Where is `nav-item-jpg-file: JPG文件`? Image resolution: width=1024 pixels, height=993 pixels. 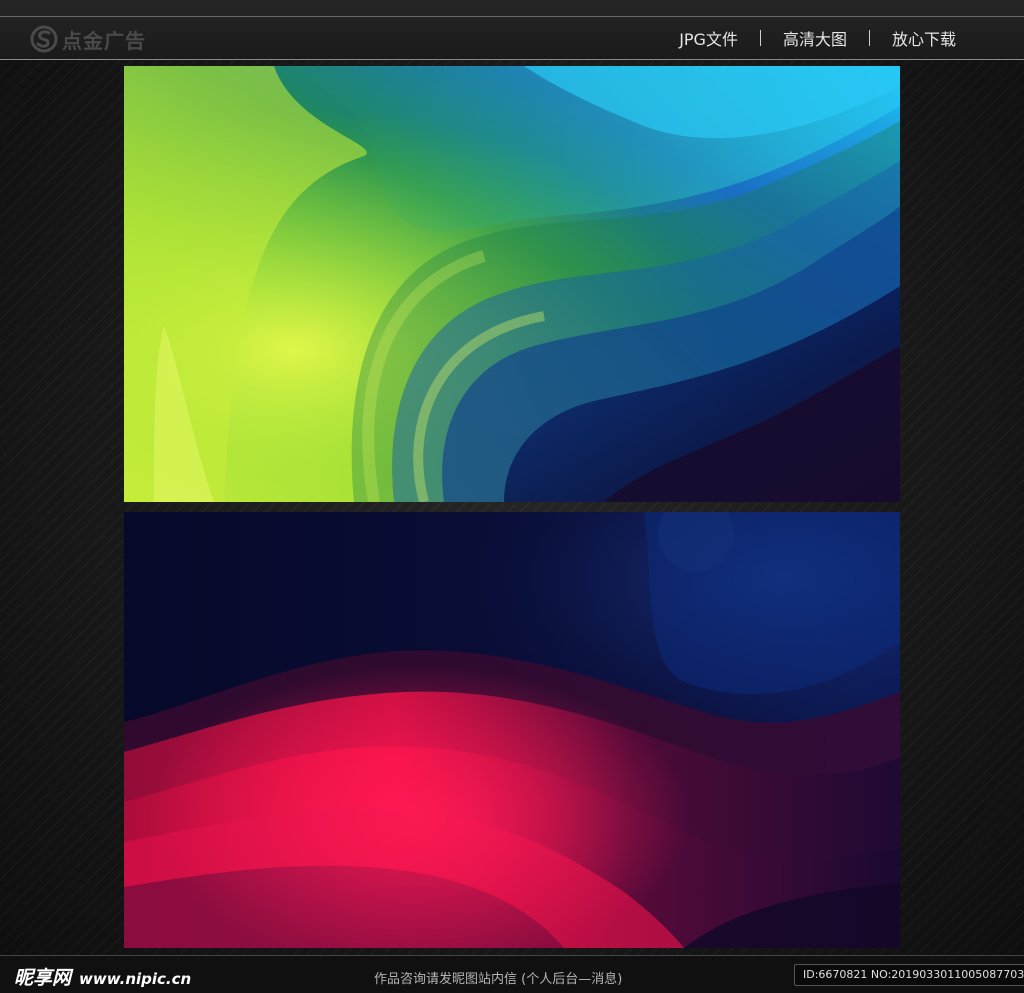
nav-item-jpg-file: JPG文件 is located at coordinates (708, 38).